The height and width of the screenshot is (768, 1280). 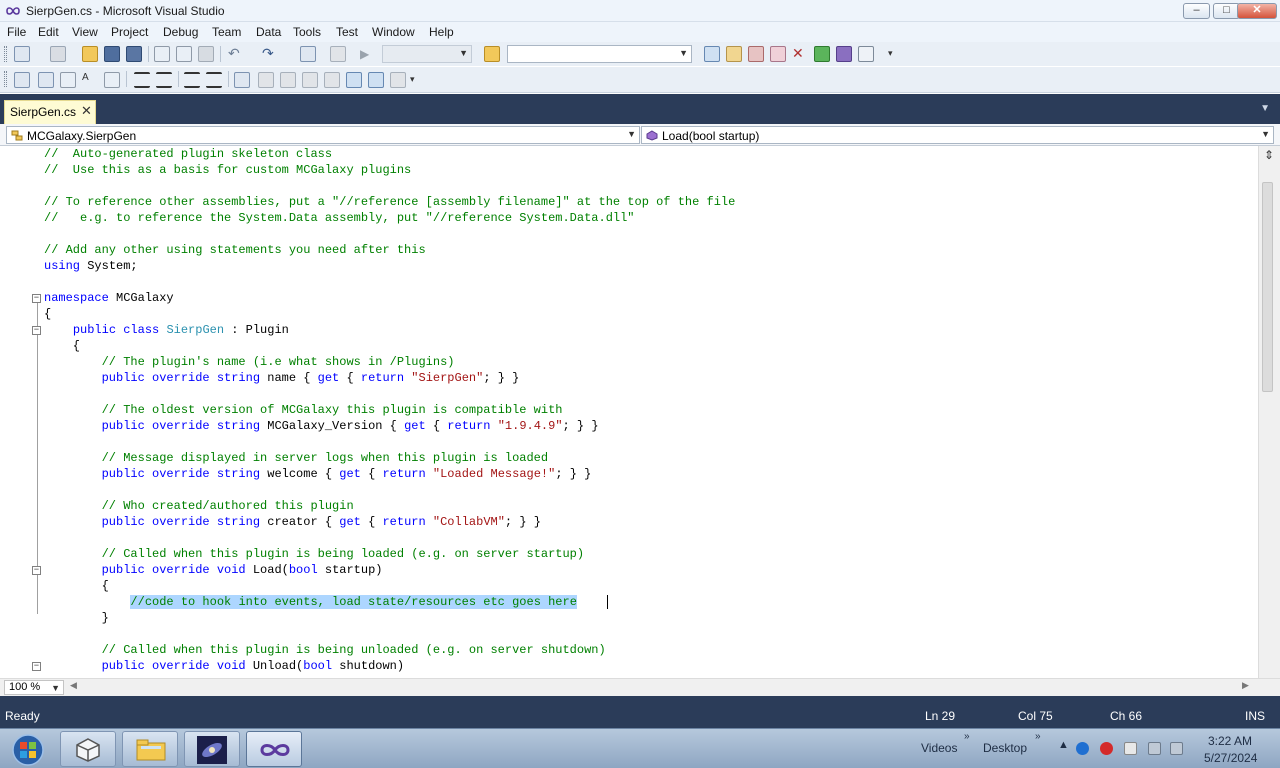 What do you see at coordinates (323, 135) in the screenshot?
I see `type-combo: MCGalaxy.SierpGen ▼` at bounding box center [323, 135].